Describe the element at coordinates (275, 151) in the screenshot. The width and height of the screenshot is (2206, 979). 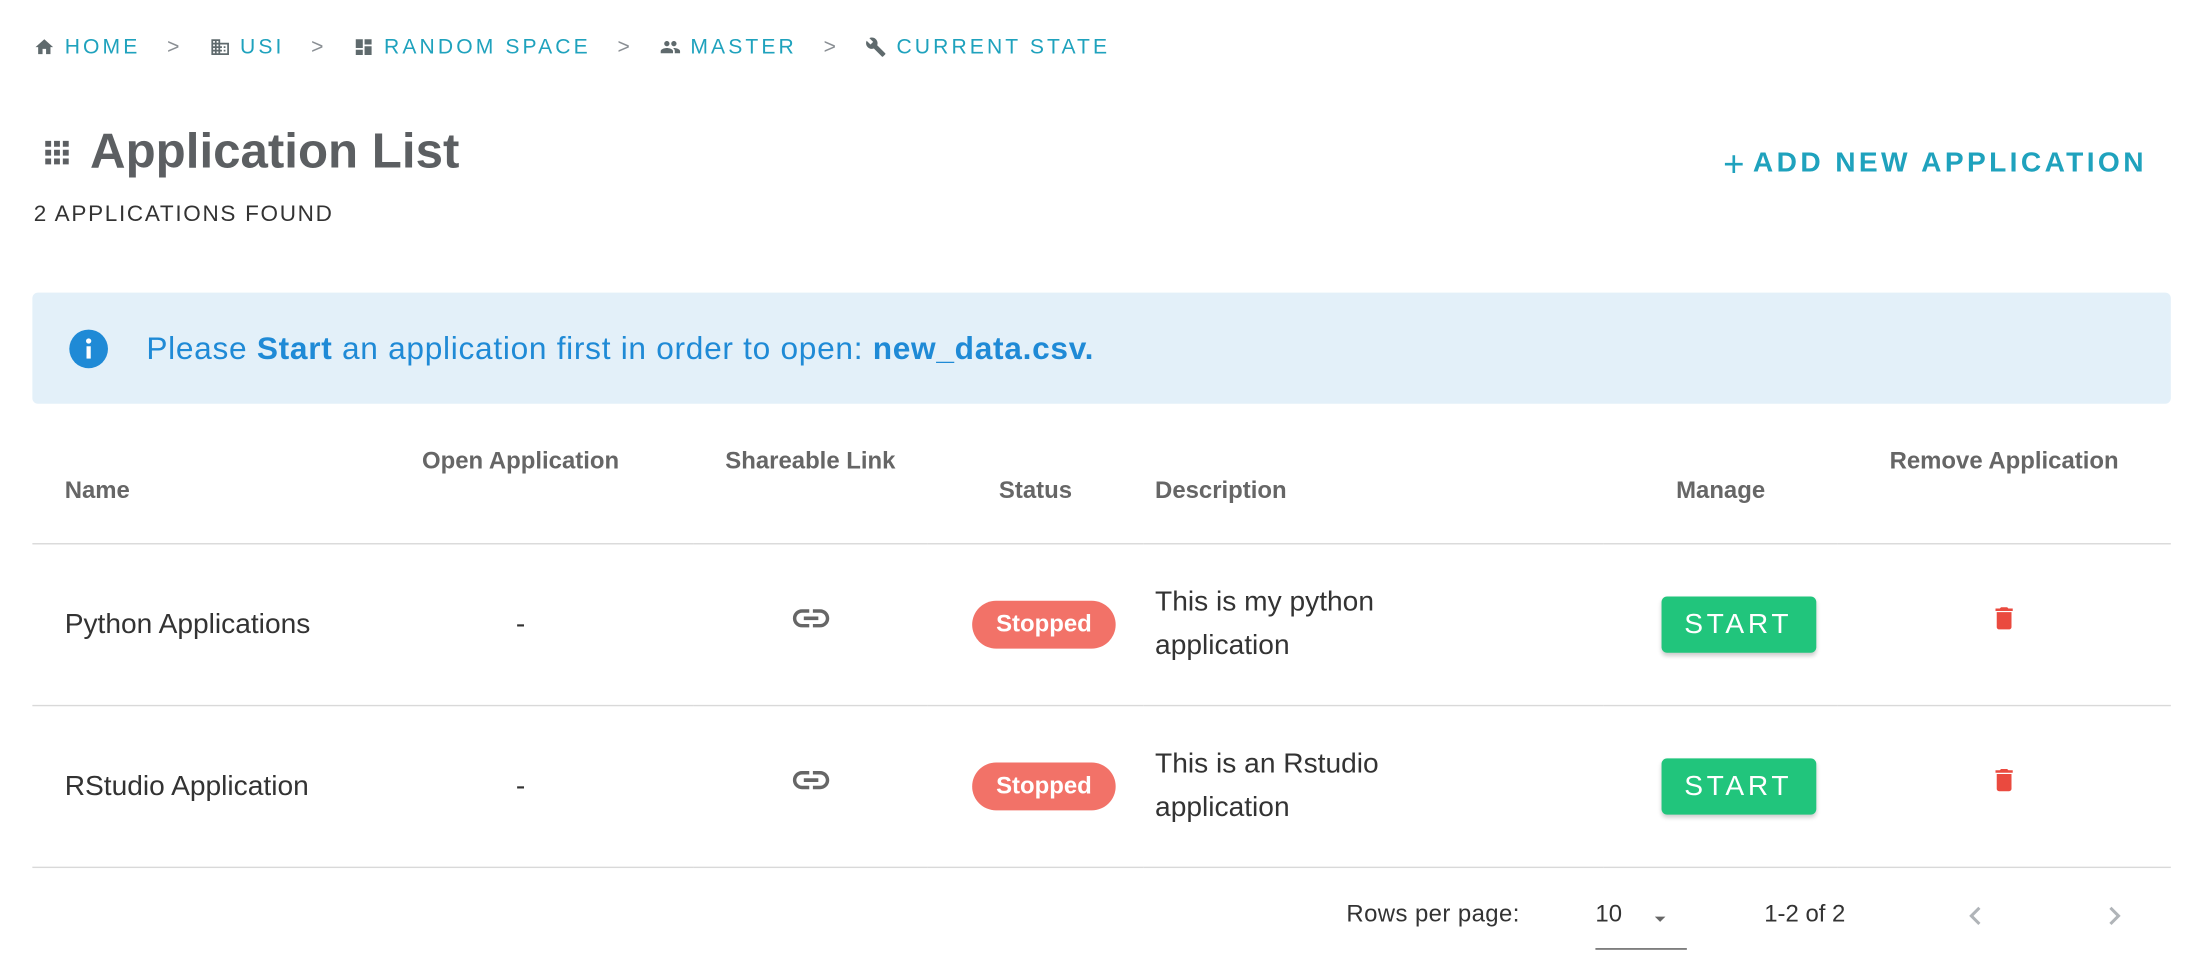
I see `page-title: Application List` at that location.